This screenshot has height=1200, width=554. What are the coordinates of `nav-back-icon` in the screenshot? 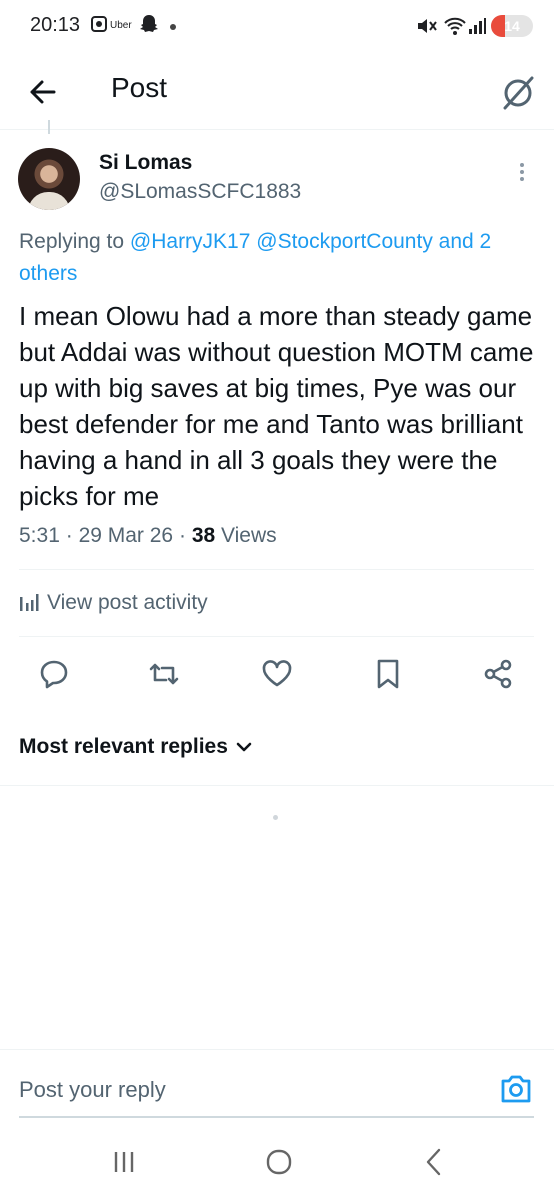 It's located at (433, 1162).